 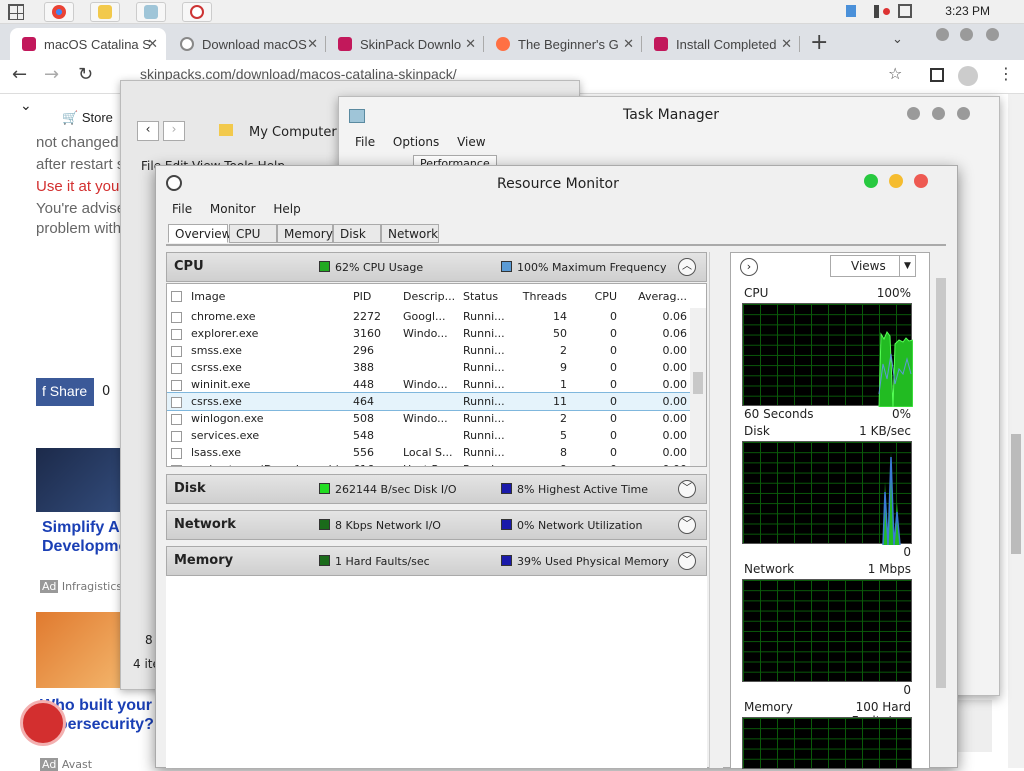 I want to click on table-row: wininit.exe 448 Windo... Runni... 1 0 0.00, so click(x=429, y=384).